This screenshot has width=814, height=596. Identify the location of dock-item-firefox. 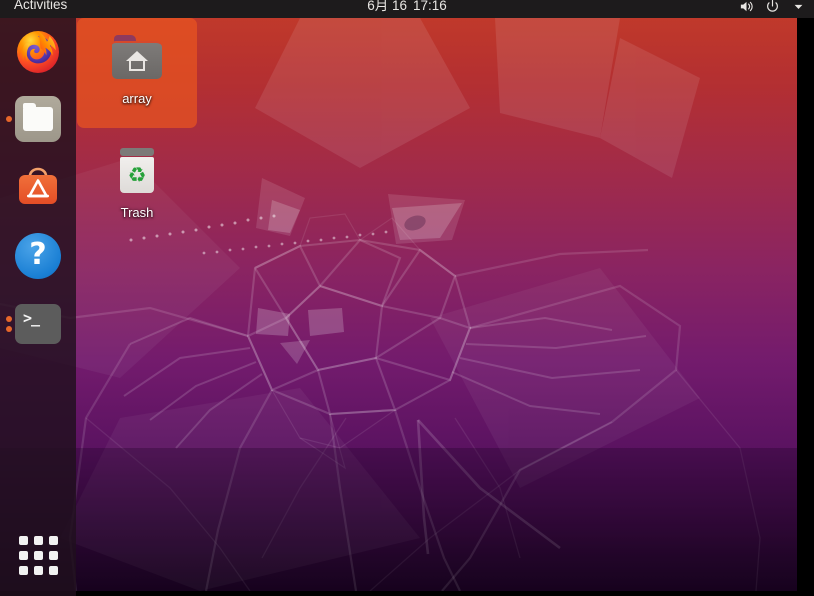
(38, 51).